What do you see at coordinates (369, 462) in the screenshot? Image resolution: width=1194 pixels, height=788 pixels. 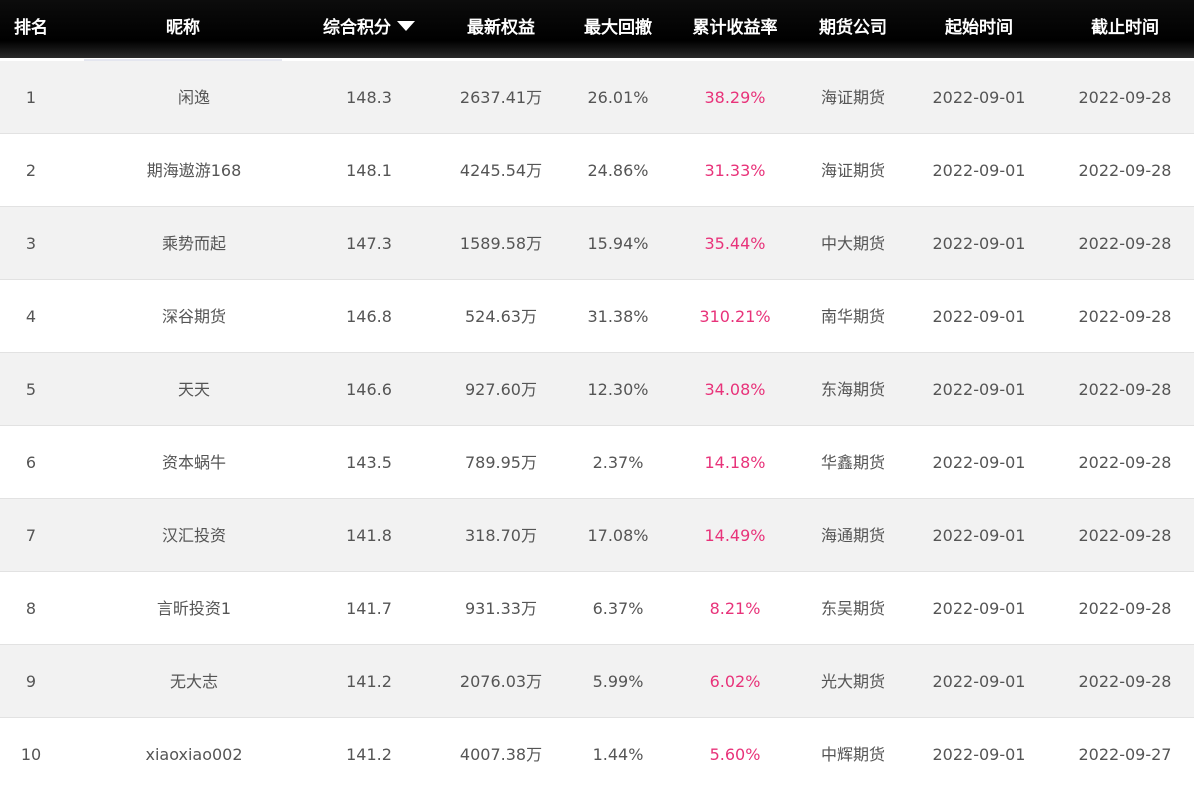 I see `score-cell: 143.5` at bounding box center [369, 462].